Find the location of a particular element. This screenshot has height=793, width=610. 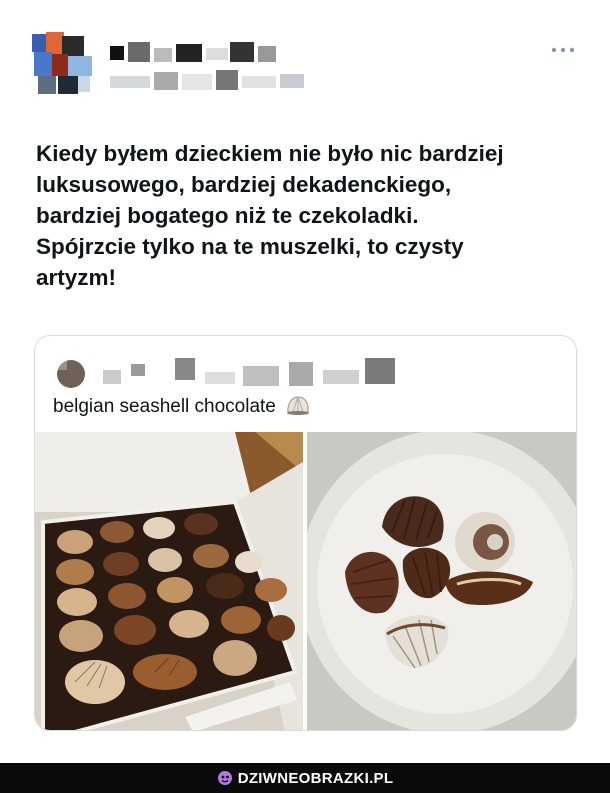

more-options-icon is located at coordinates (563, 50).